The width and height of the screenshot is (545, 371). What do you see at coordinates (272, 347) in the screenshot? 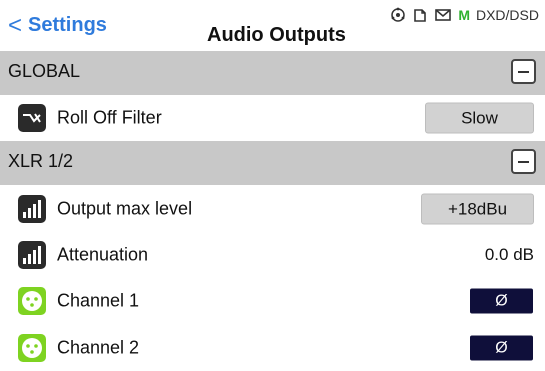
I see `channel-2-row: Channel 2 Ø` at bounding box center [272, 347].